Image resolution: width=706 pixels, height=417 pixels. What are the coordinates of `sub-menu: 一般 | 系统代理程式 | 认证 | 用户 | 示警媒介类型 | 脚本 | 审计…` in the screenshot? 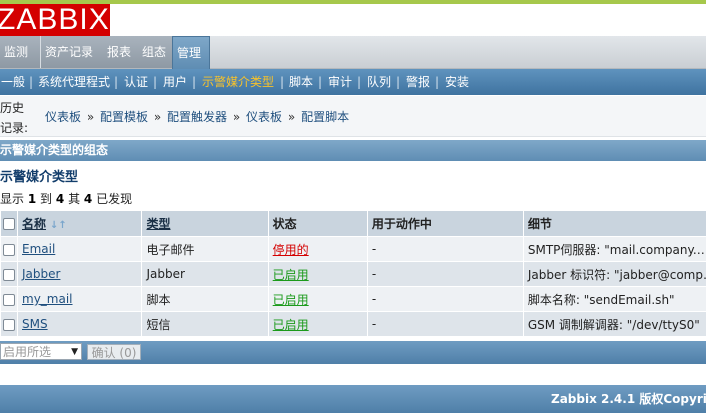 It's located at (353, 82).